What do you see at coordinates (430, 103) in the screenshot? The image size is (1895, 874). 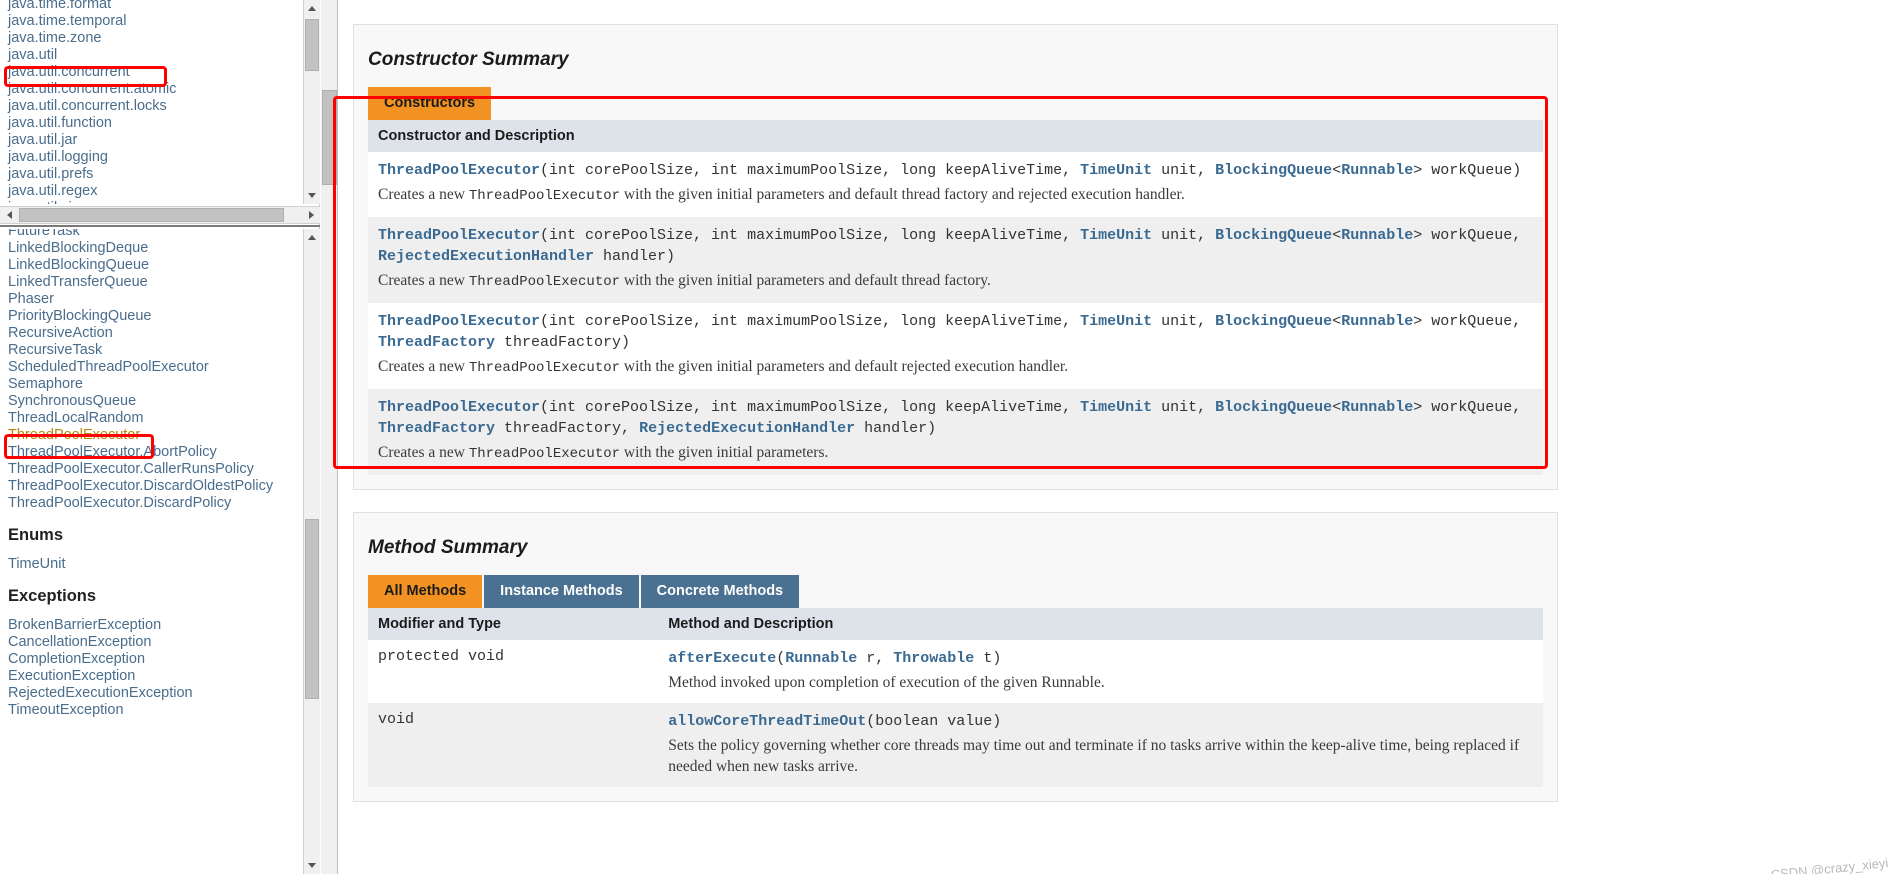 I see `tab-constructors: Constructors` at bounding box center [430, 103].